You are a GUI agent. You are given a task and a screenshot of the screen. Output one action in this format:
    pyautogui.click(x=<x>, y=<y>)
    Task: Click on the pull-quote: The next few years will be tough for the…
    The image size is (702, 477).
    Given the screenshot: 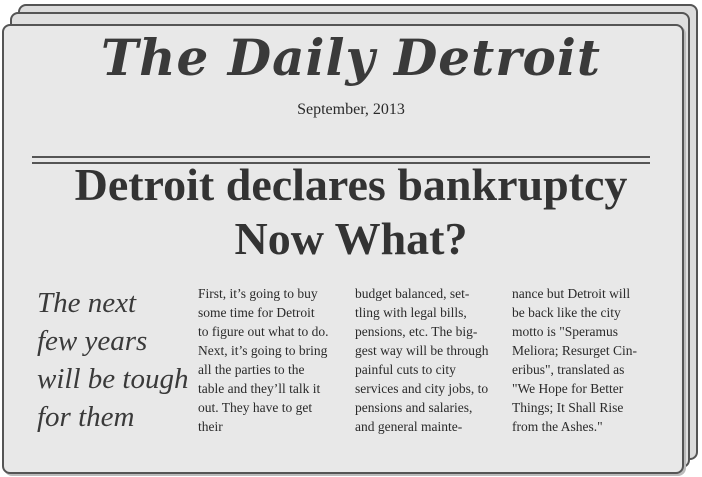 What is the action you would take?
    pyautogui.click(x=113, y=360)
    